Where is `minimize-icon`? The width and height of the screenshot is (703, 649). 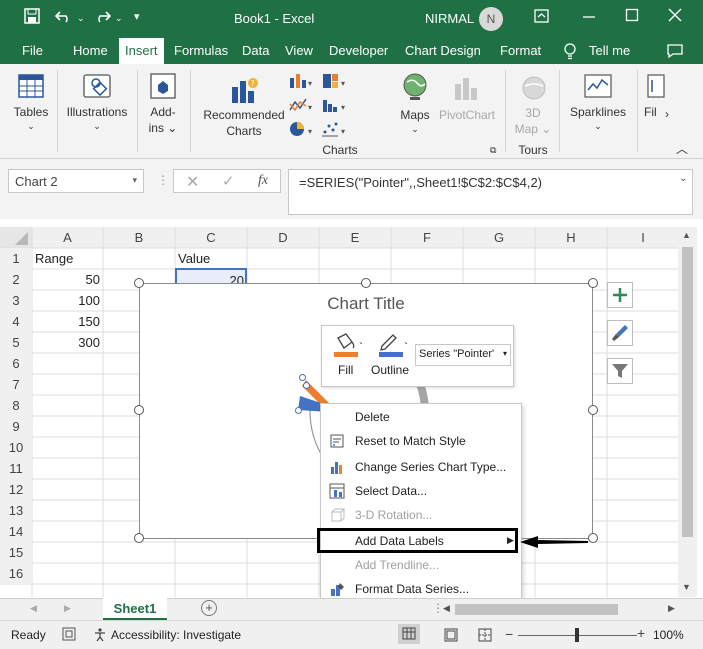
minimize-icon is located at coordinates (589, 19).